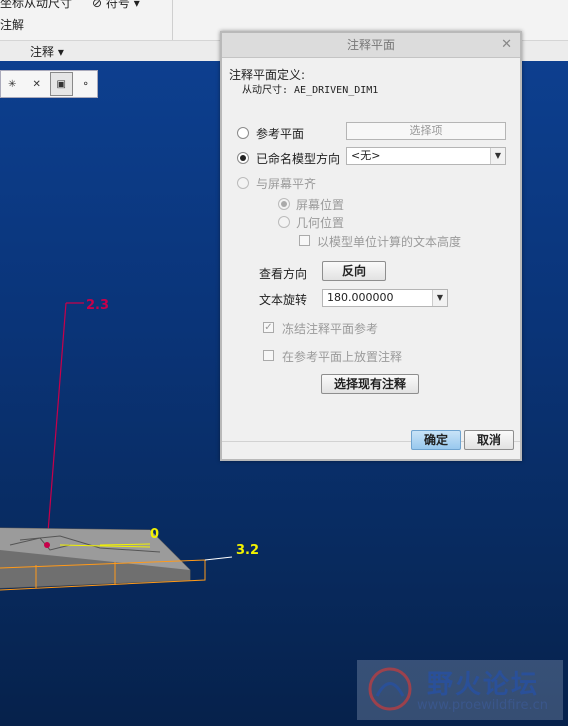  I want to click on watermark: 野火论坛 www.proewildfire.cn, so click(460, 690).